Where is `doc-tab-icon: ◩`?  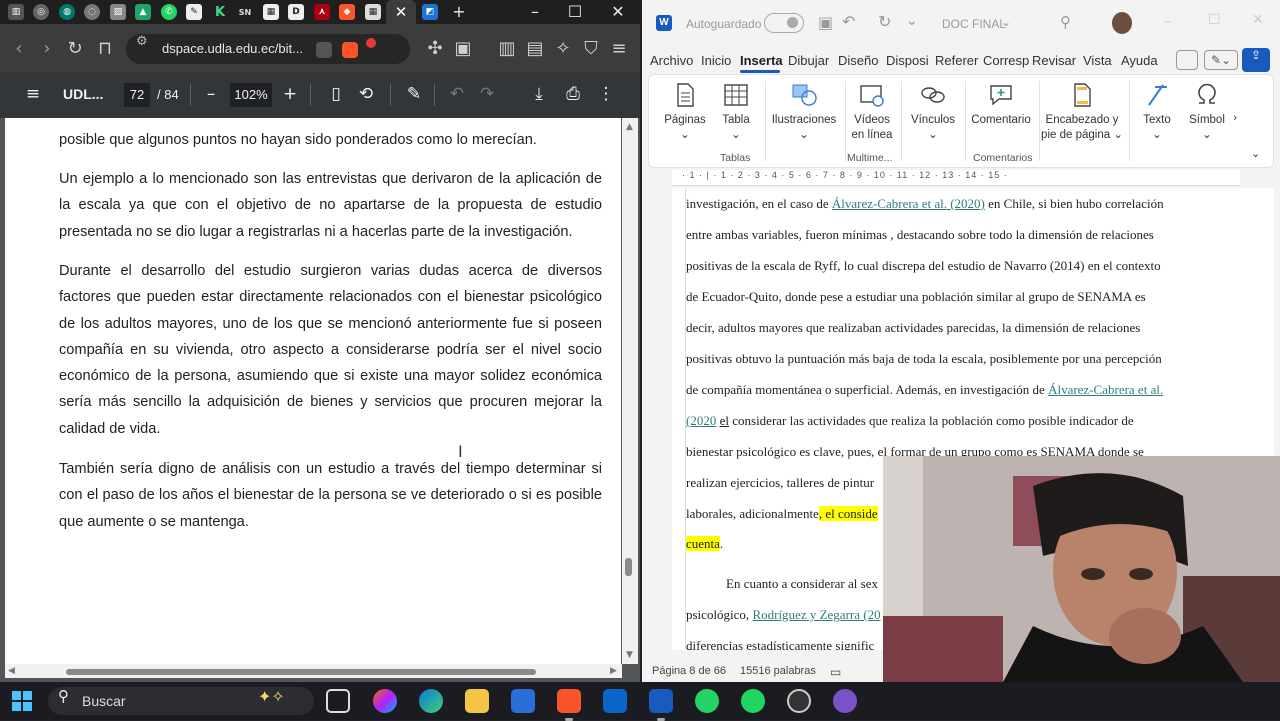
doc-tab-icon: ◩ is located at coordinates (430, 12).